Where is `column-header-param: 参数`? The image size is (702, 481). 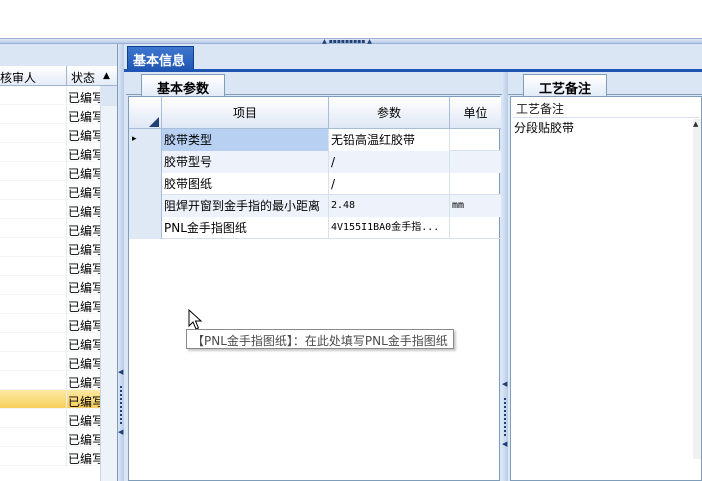 column-header-param: 参数 is located at coordinates (389, 113).